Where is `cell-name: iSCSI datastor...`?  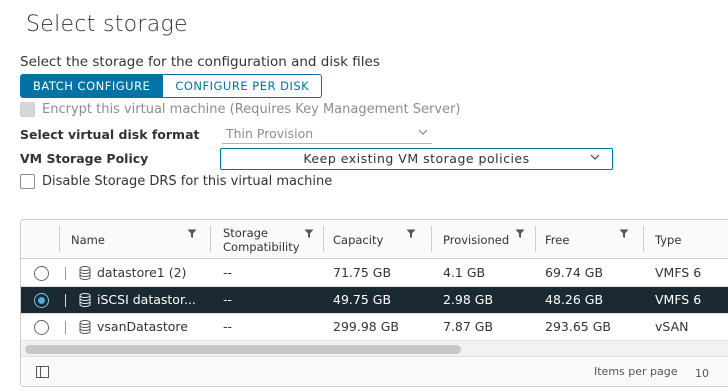 cell-name: iSCSI datastor... is located at coordinates (146, 299).